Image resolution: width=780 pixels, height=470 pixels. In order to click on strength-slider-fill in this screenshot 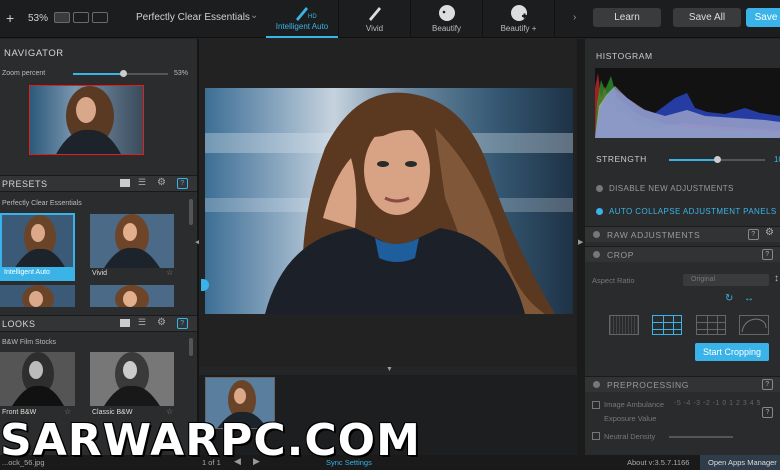, I will do `click(693, 160)`.